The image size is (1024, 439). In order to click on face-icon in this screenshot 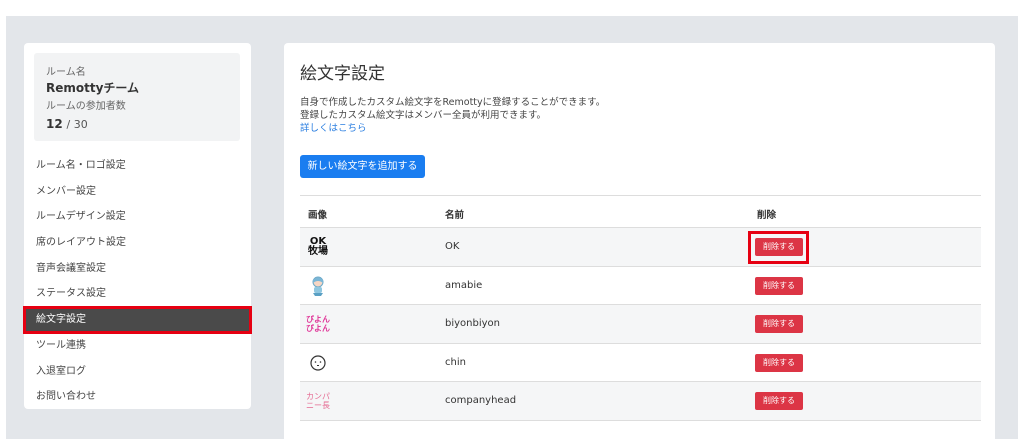, I will do `click(318, 363)`.